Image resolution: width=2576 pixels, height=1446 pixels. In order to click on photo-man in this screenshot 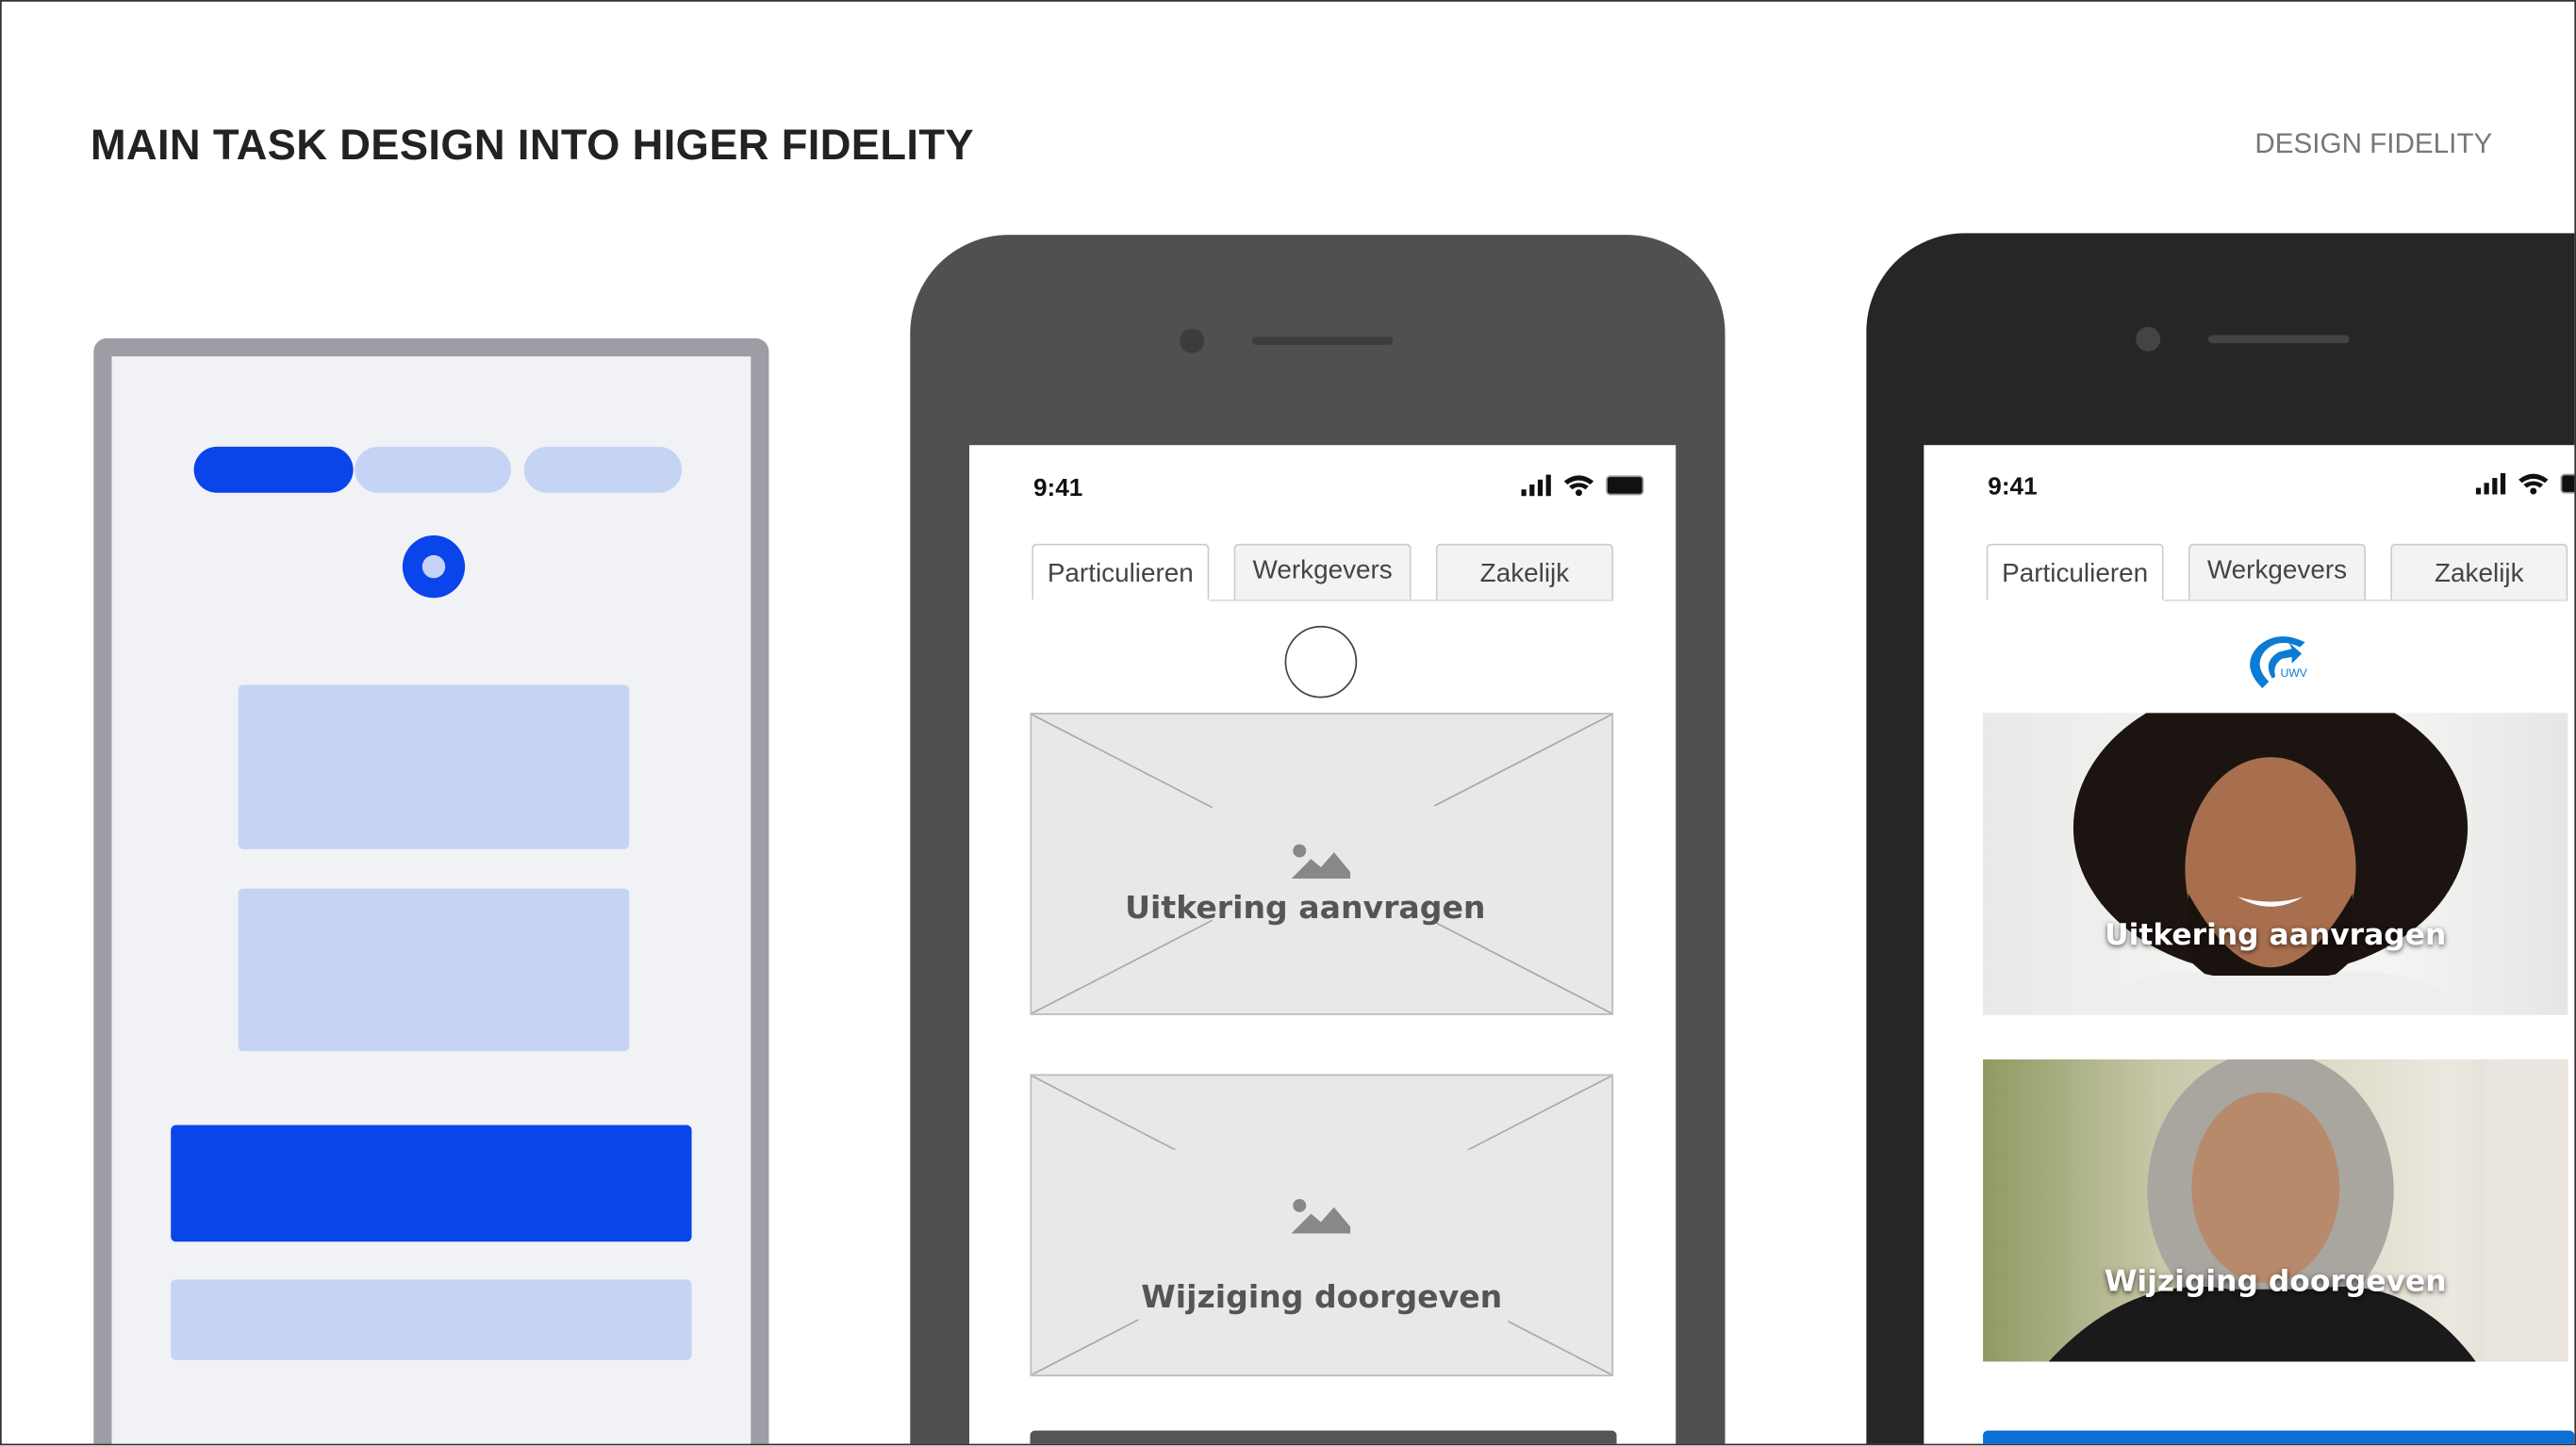, I will do `click(2274, 864)`.